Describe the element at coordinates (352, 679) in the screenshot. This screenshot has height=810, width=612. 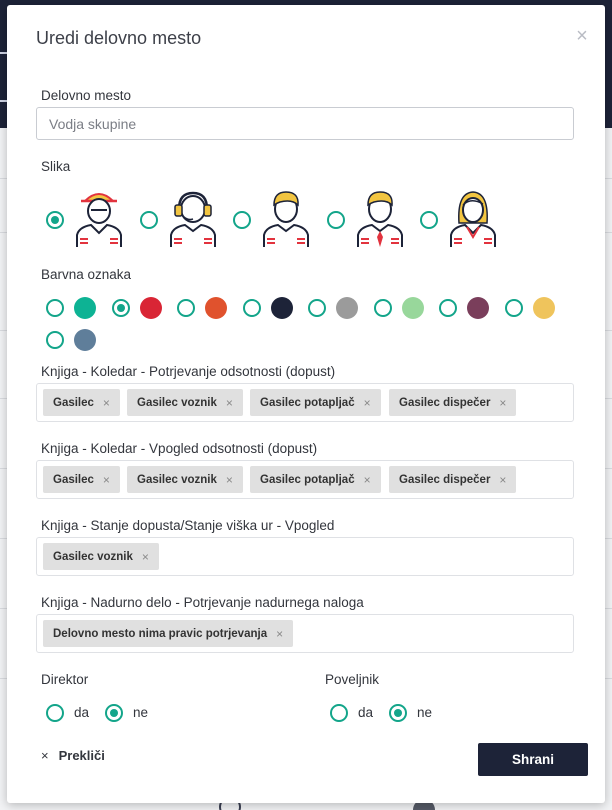
I see `commander-label: Poveljnik` at that location.